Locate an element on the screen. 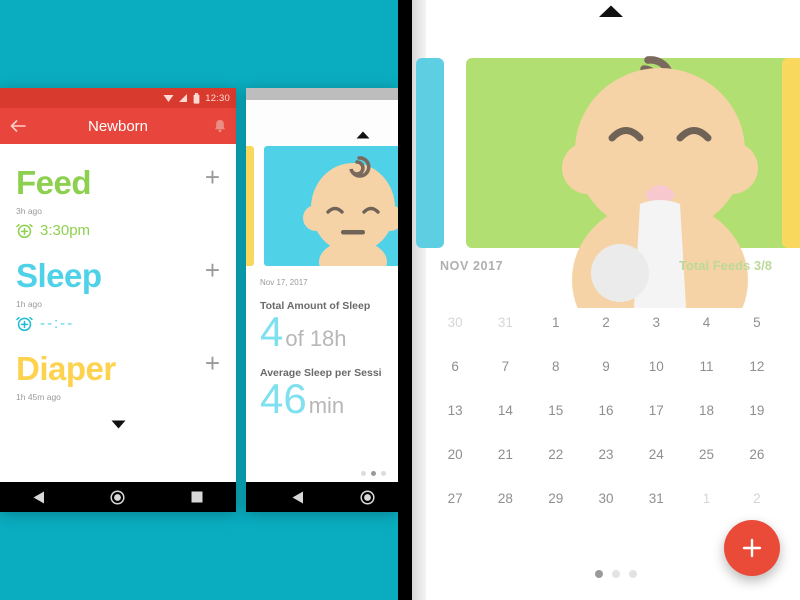 The image size is (800, 600). calendar-day: 14 is located at coordinates (505, 410).